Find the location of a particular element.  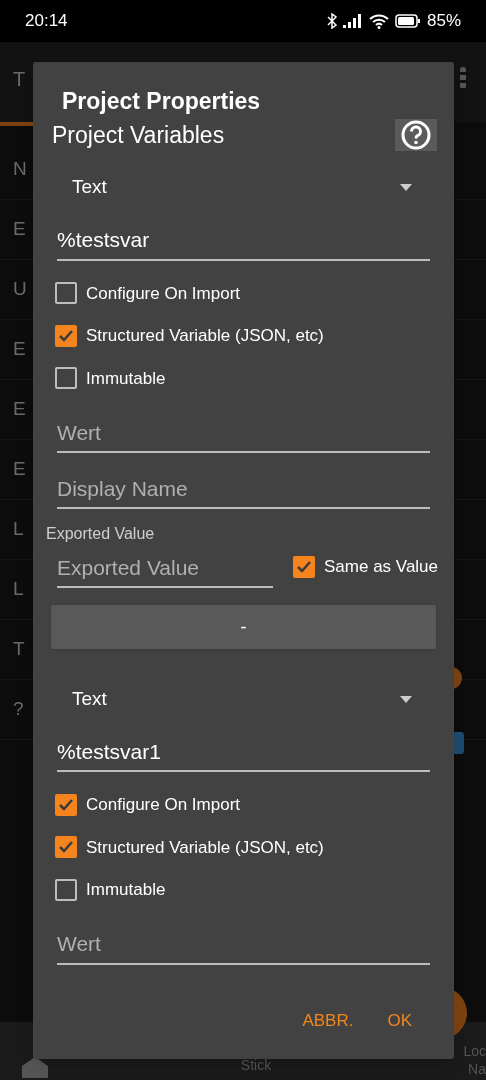

list-item-label: U is located at coordinates (20, 289).